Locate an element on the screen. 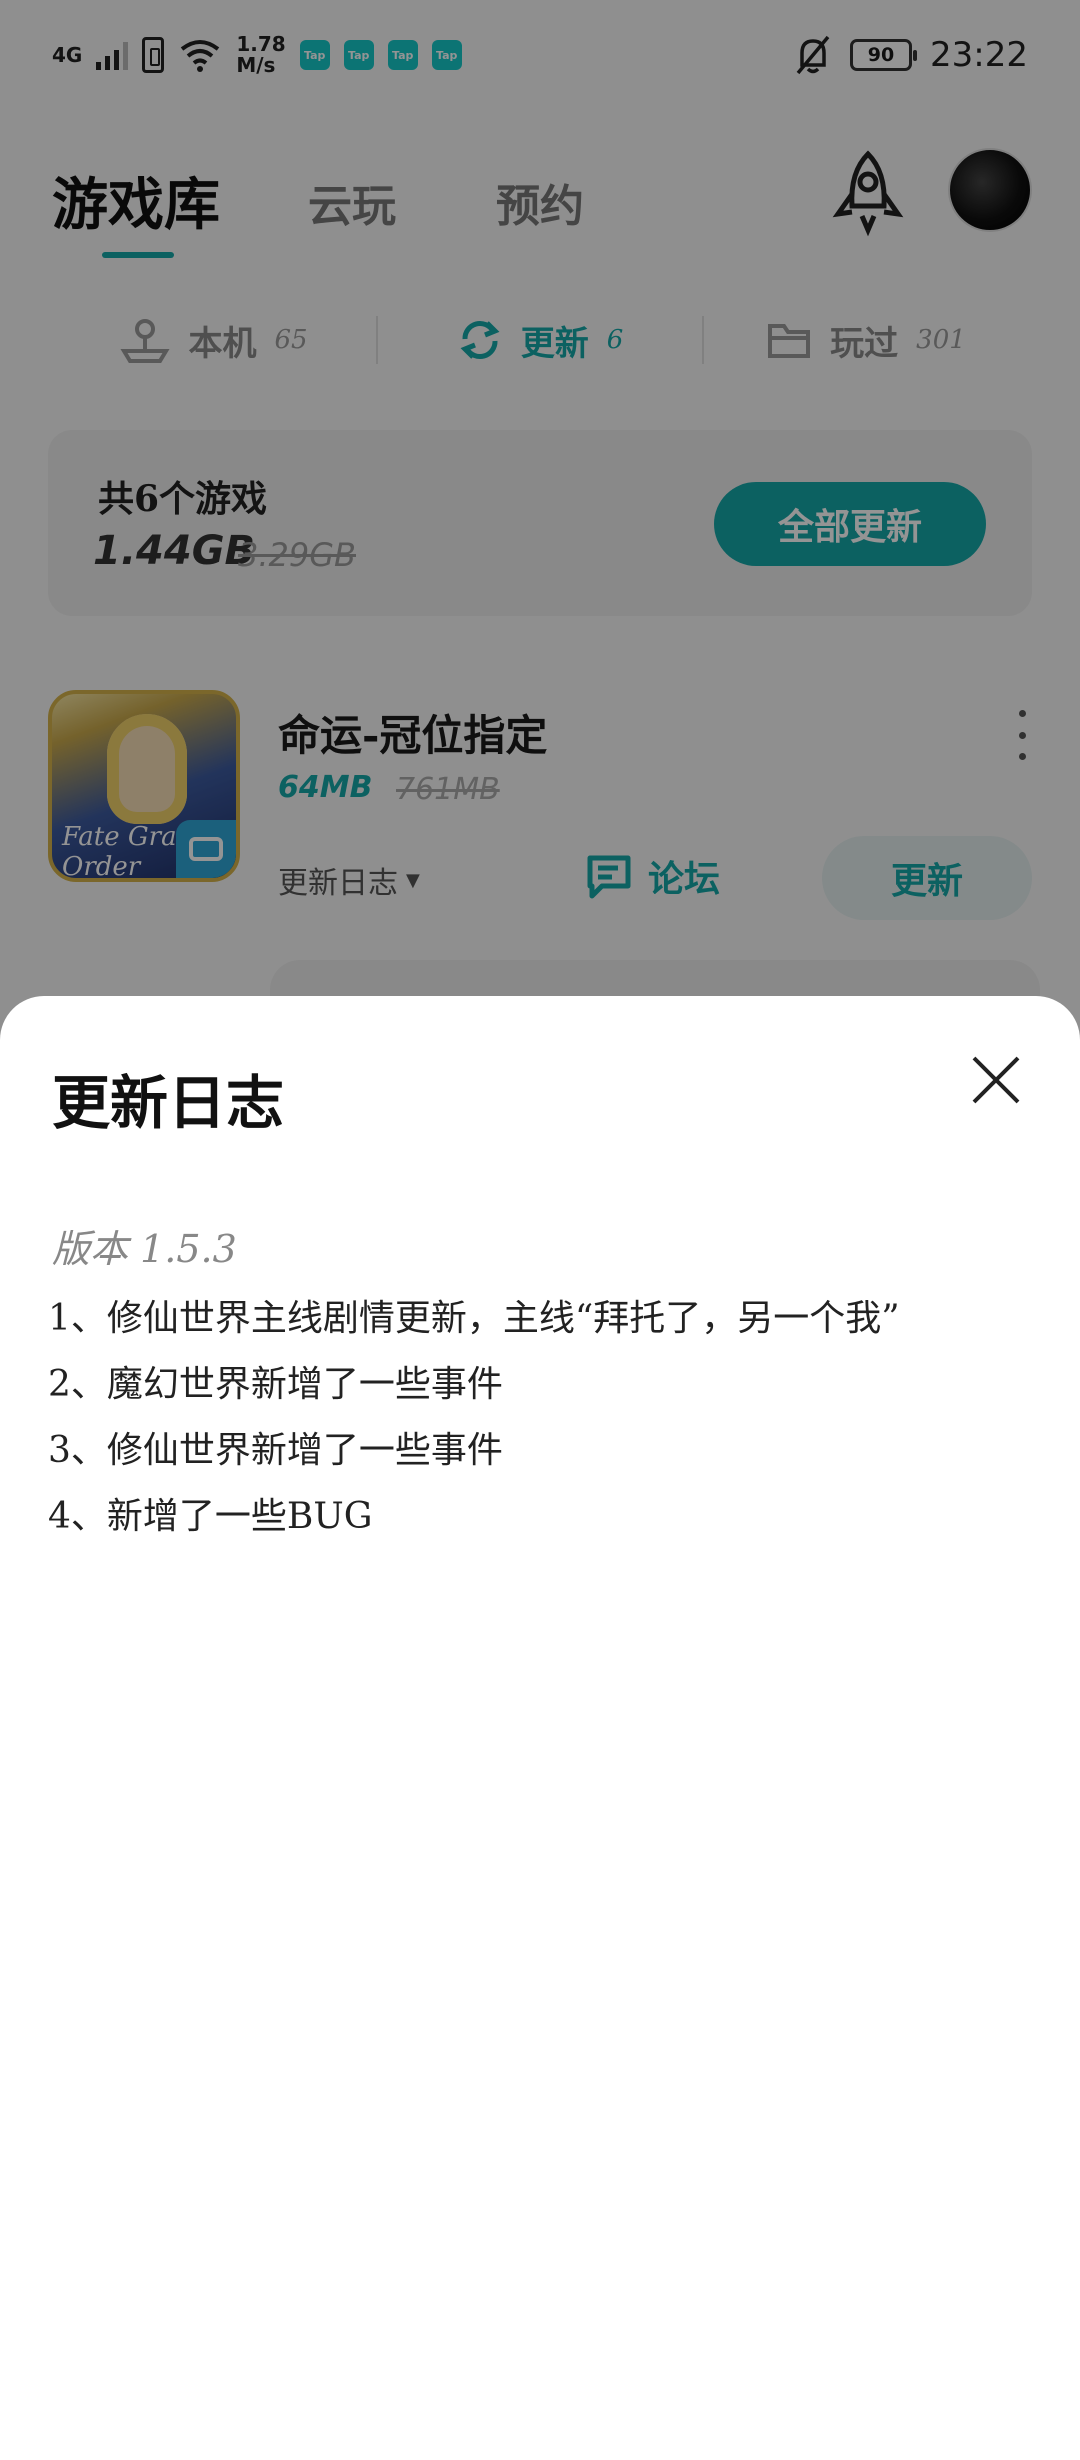  changelog-note: 2、魔幻世界新增了一些事件 is located at coordinates (275, 1384).